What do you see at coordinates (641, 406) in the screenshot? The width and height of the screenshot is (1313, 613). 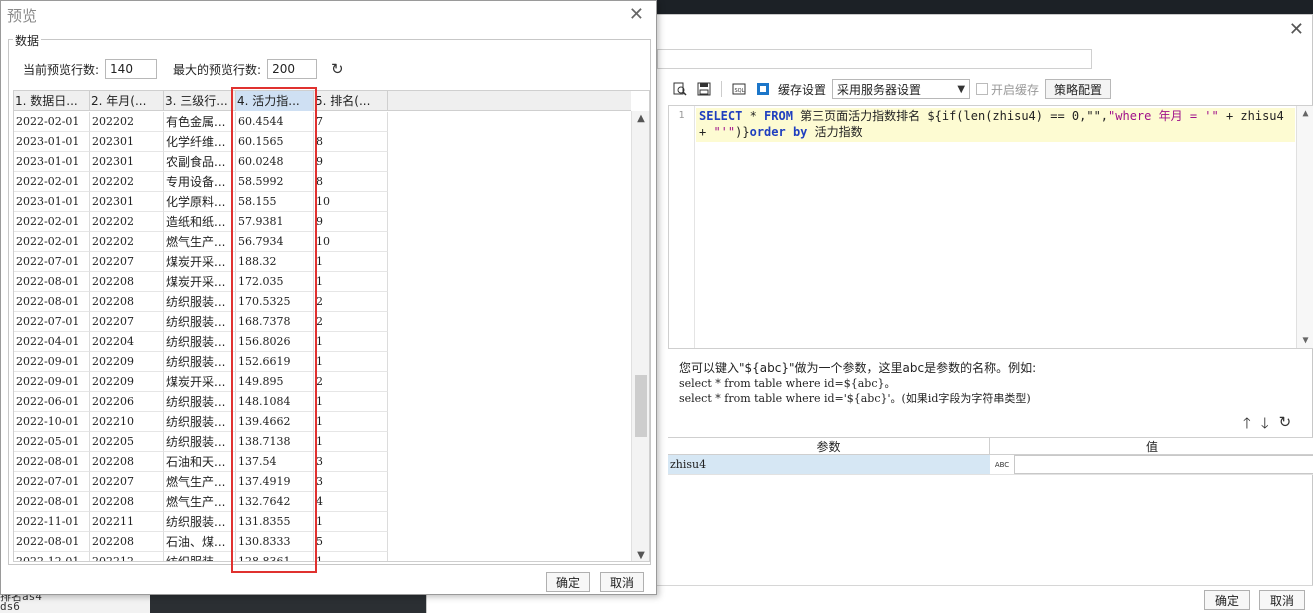 I see `scroll-thumb` at bounding box center [641, 406].